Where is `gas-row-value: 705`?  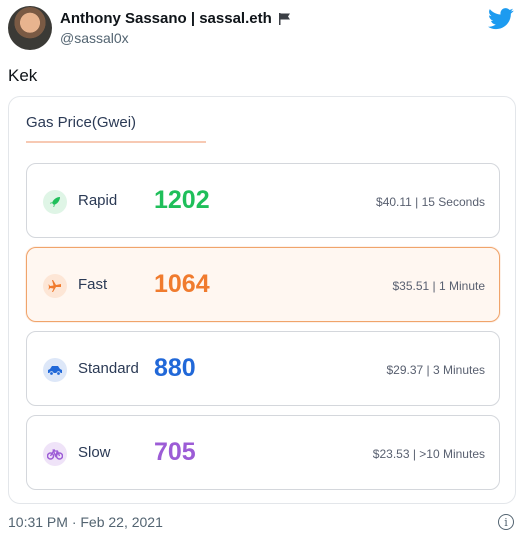
gas-row-value: 705 is located at coordinates (175, 452).